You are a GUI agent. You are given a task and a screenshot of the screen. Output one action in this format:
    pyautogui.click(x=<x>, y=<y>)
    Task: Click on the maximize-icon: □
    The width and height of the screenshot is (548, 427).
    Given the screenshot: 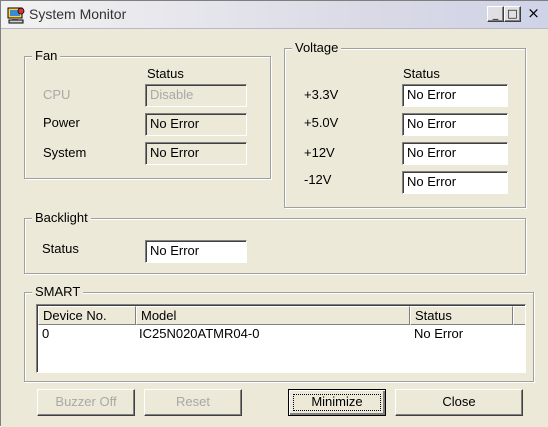 What is the action you would take?
    pyautogui.click(x=512, y=13)
    